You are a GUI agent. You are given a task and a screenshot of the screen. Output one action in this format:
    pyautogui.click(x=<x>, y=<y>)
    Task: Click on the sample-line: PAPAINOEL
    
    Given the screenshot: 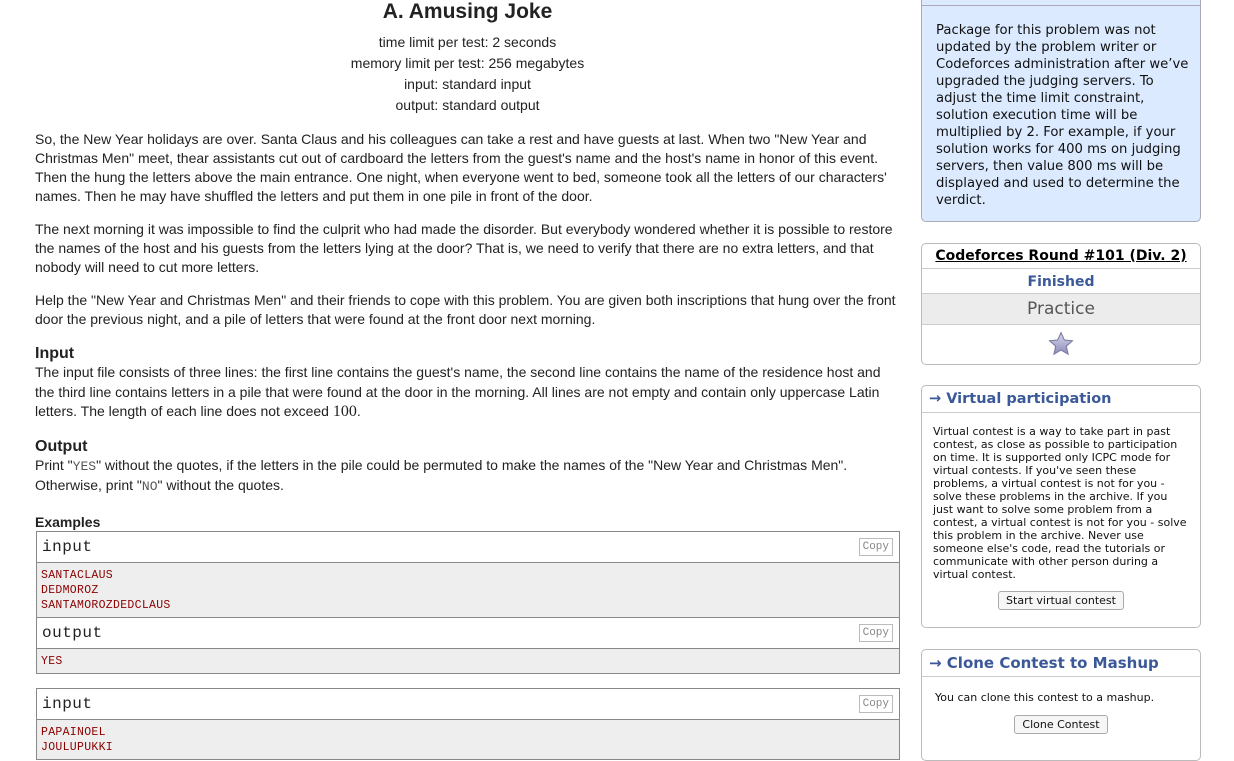 What is the action you would take?
    pyautogui.click(x=73, y=732)
    